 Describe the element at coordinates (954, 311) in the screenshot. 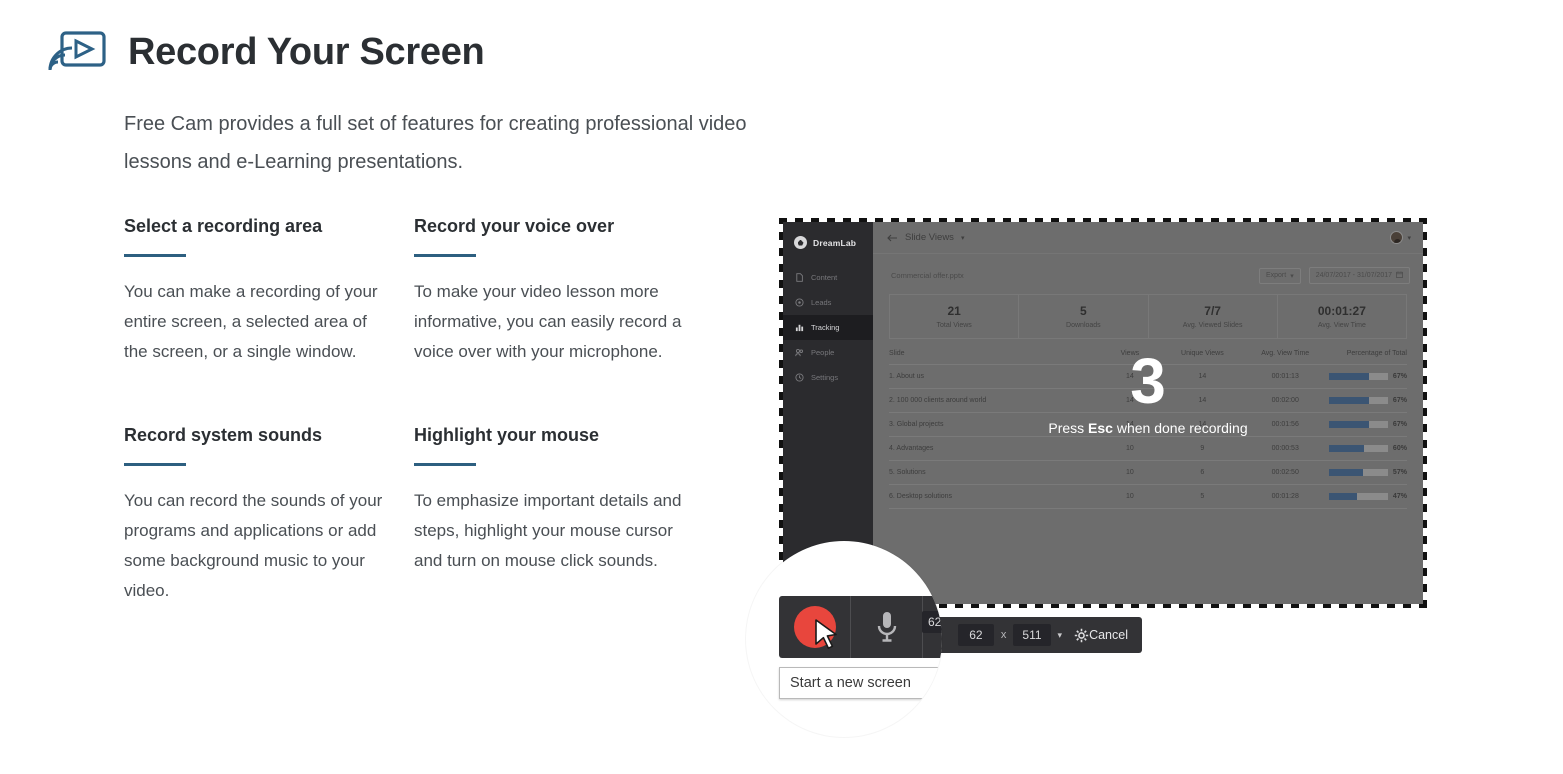

I see `stat-value: 21` at that location.